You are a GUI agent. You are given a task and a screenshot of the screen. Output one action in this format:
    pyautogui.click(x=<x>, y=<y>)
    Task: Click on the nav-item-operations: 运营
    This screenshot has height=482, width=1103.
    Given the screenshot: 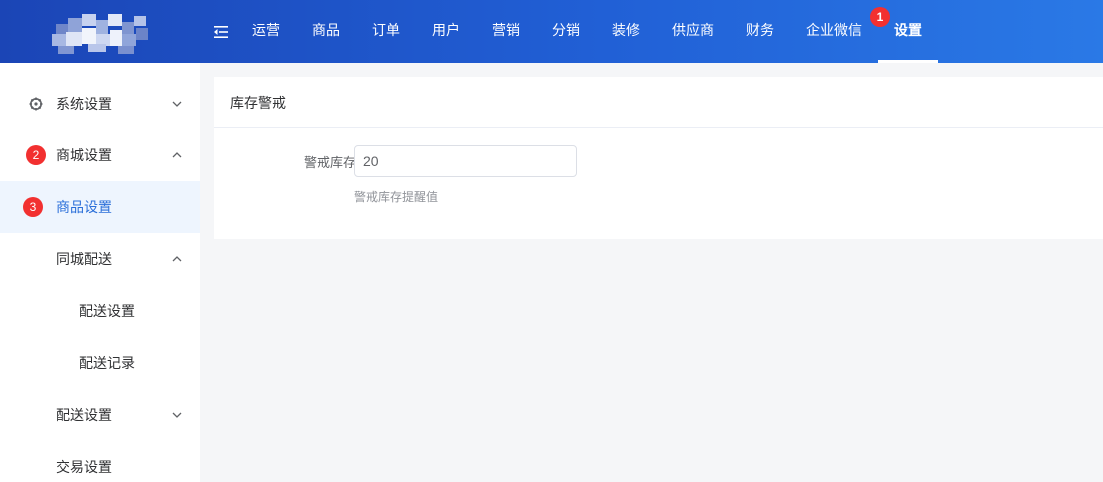 What is the action you would take?
    pyautogui.click(x=266, y=31)
    